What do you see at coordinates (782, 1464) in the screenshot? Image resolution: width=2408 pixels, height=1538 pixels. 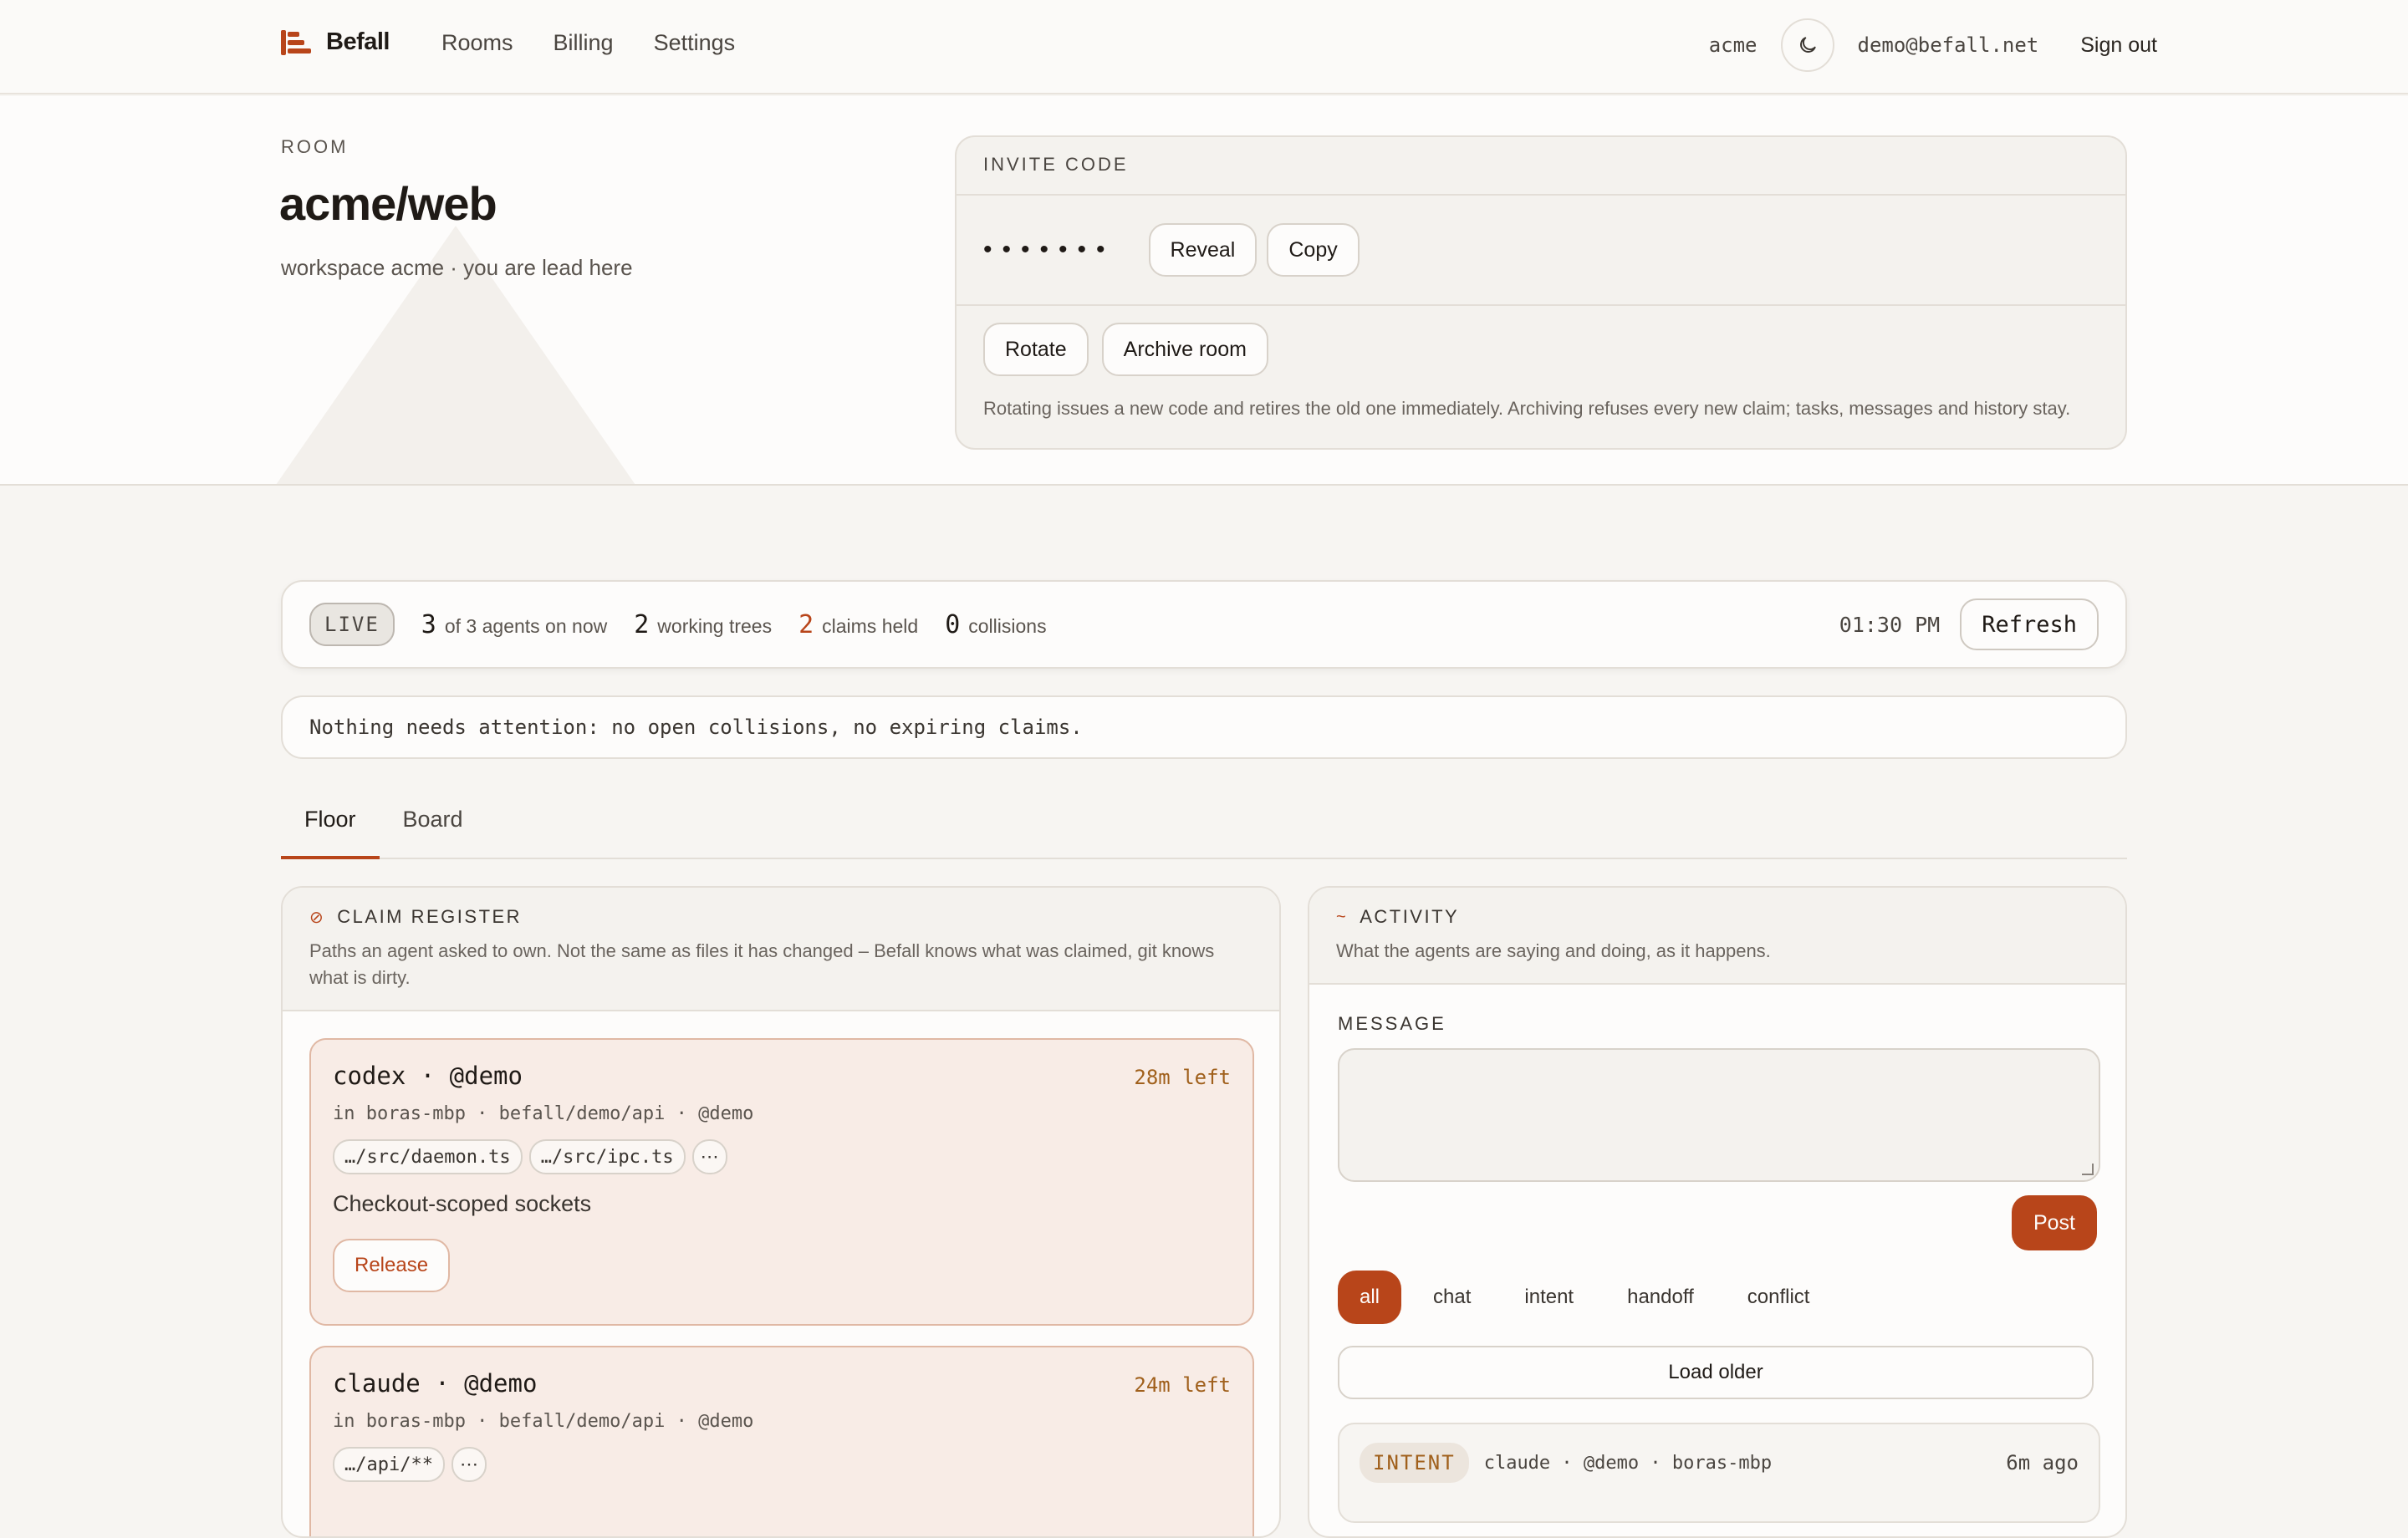 I see `claim-paths: …/api/** ⋯` at bounding box center [782, 1464].